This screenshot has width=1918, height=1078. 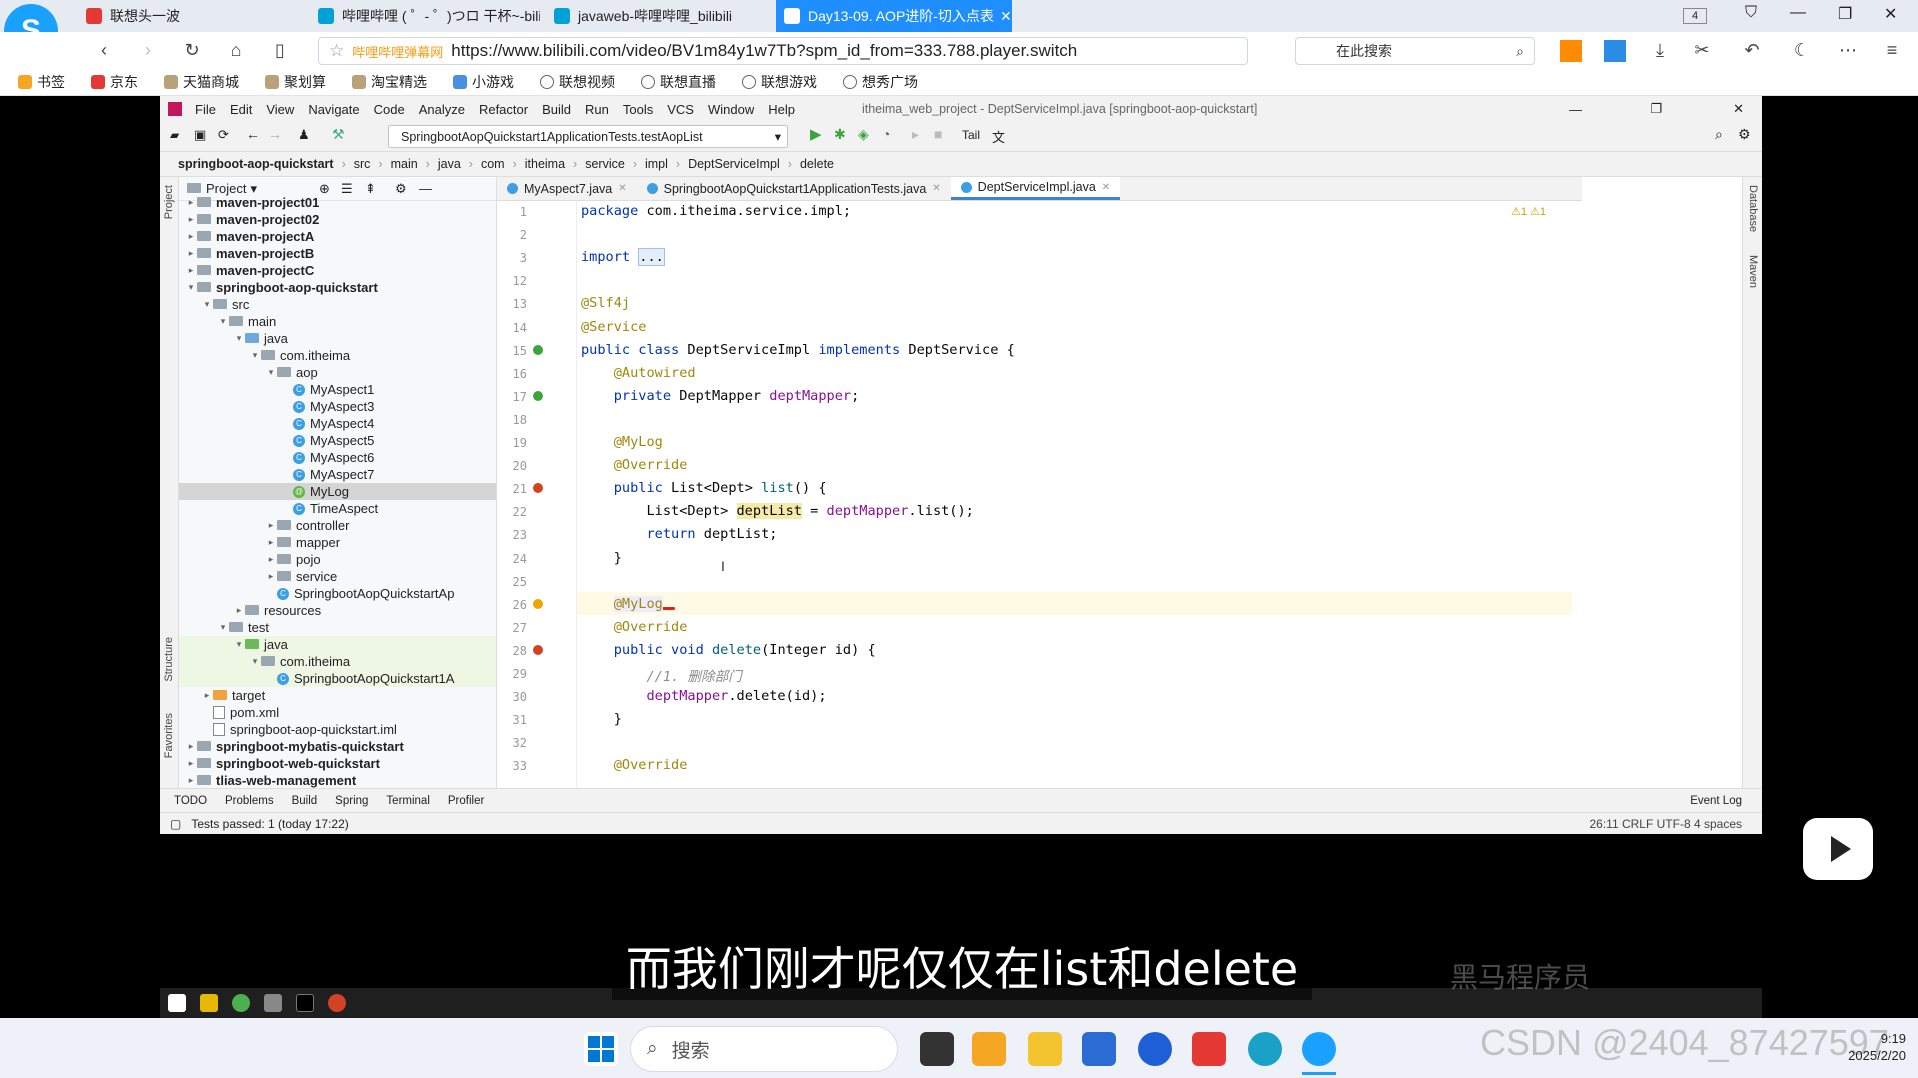 I want to click on task-view-icon, so click(x=937, y=1049).